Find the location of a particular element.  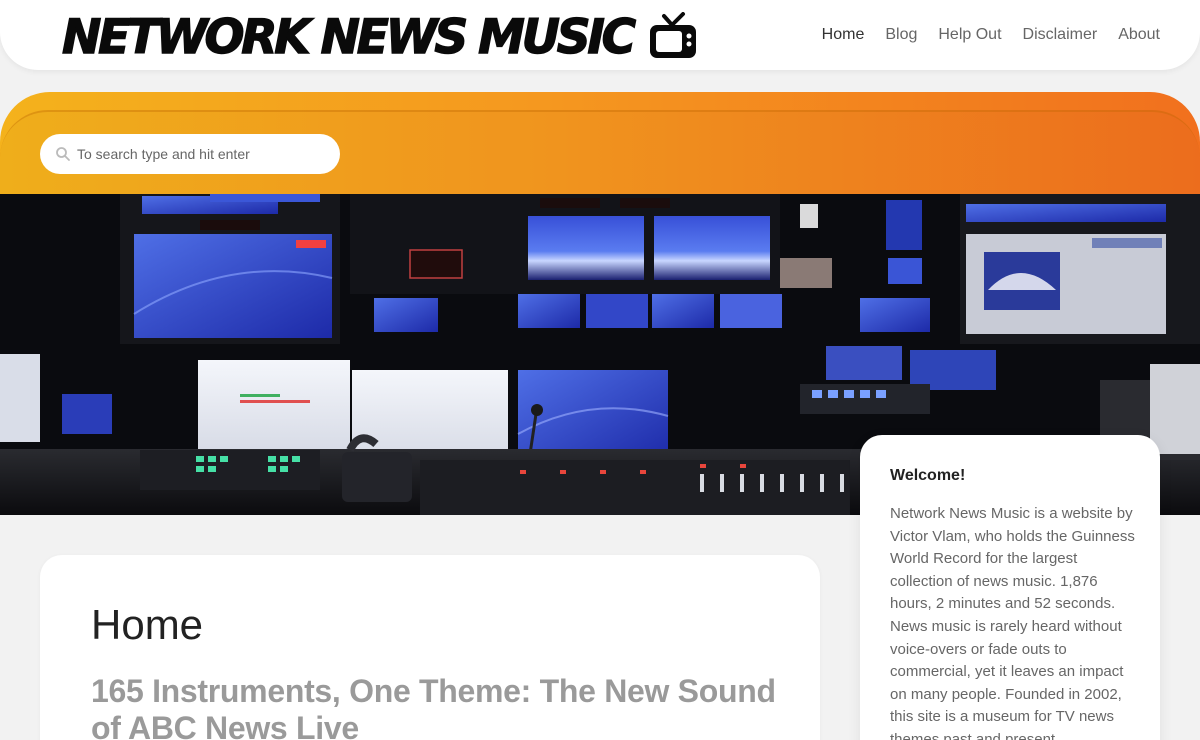

nav-about: About is located at coordinates (1139, 35).